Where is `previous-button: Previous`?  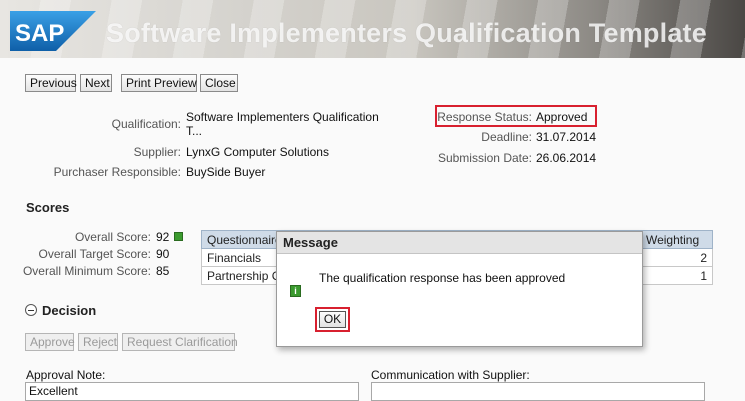
previous-button: Previous is located at coordinates (51, 83).